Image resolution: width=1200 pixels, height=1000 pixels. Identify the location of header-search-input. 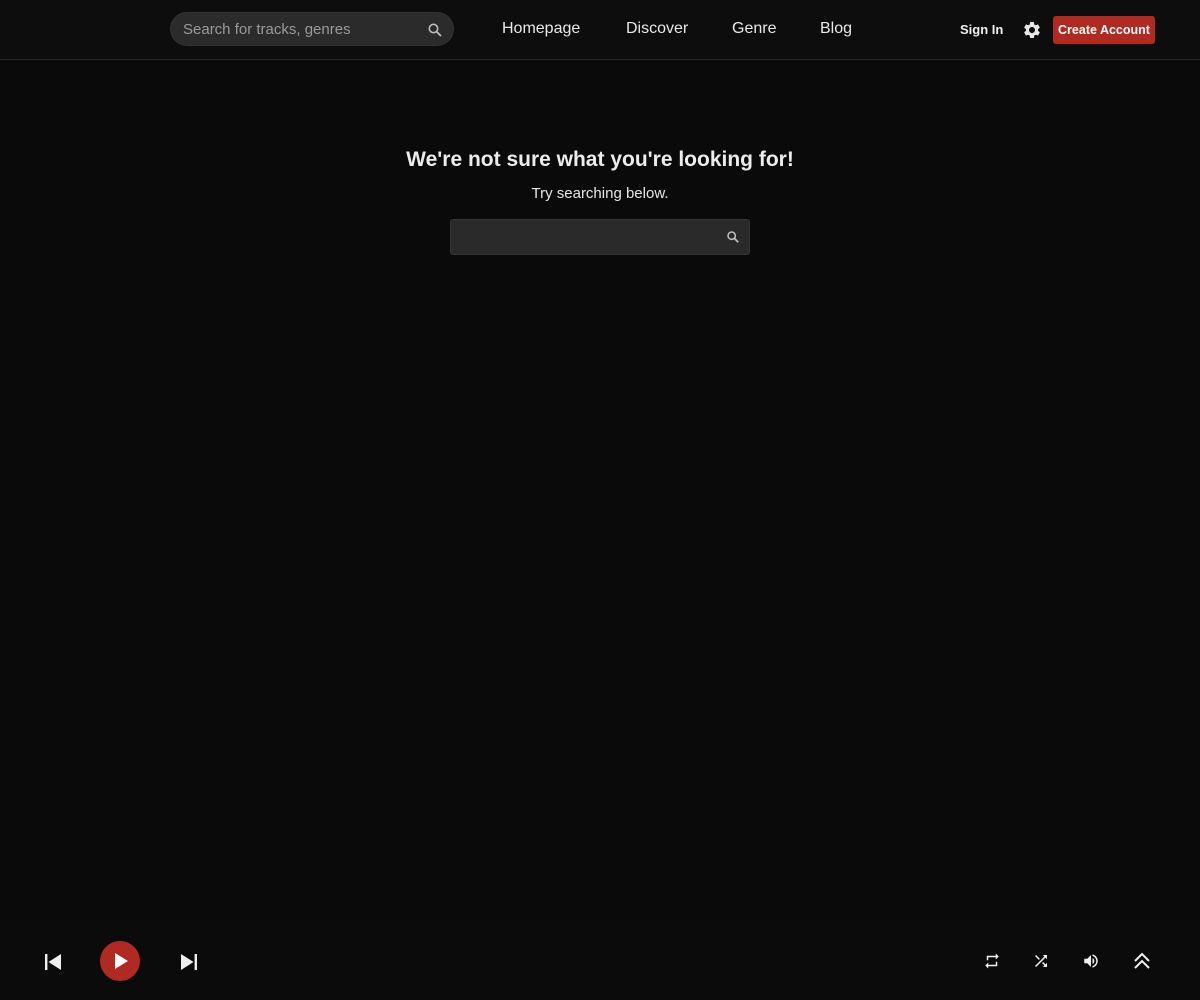
(303, 29).